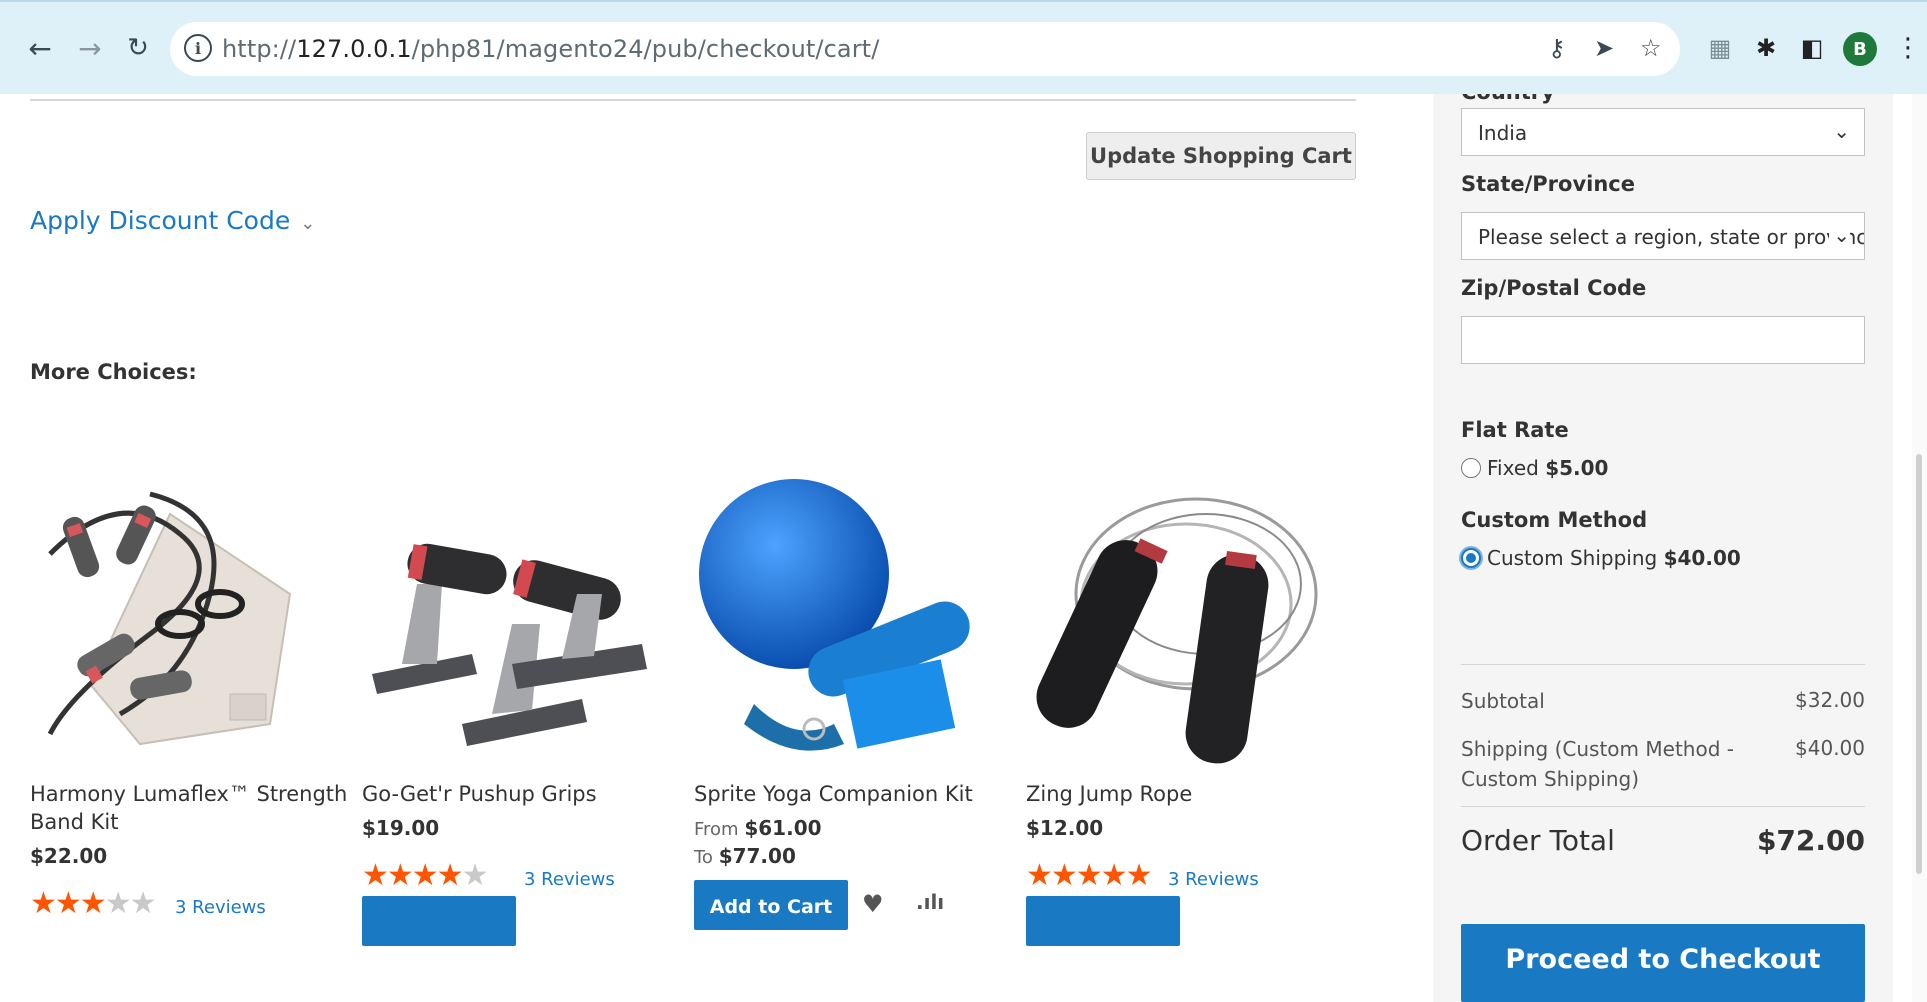 Image resolution: width=1927 pixels, height=1002 pixels. I want to click on country-value: India, so click(1503, 133).